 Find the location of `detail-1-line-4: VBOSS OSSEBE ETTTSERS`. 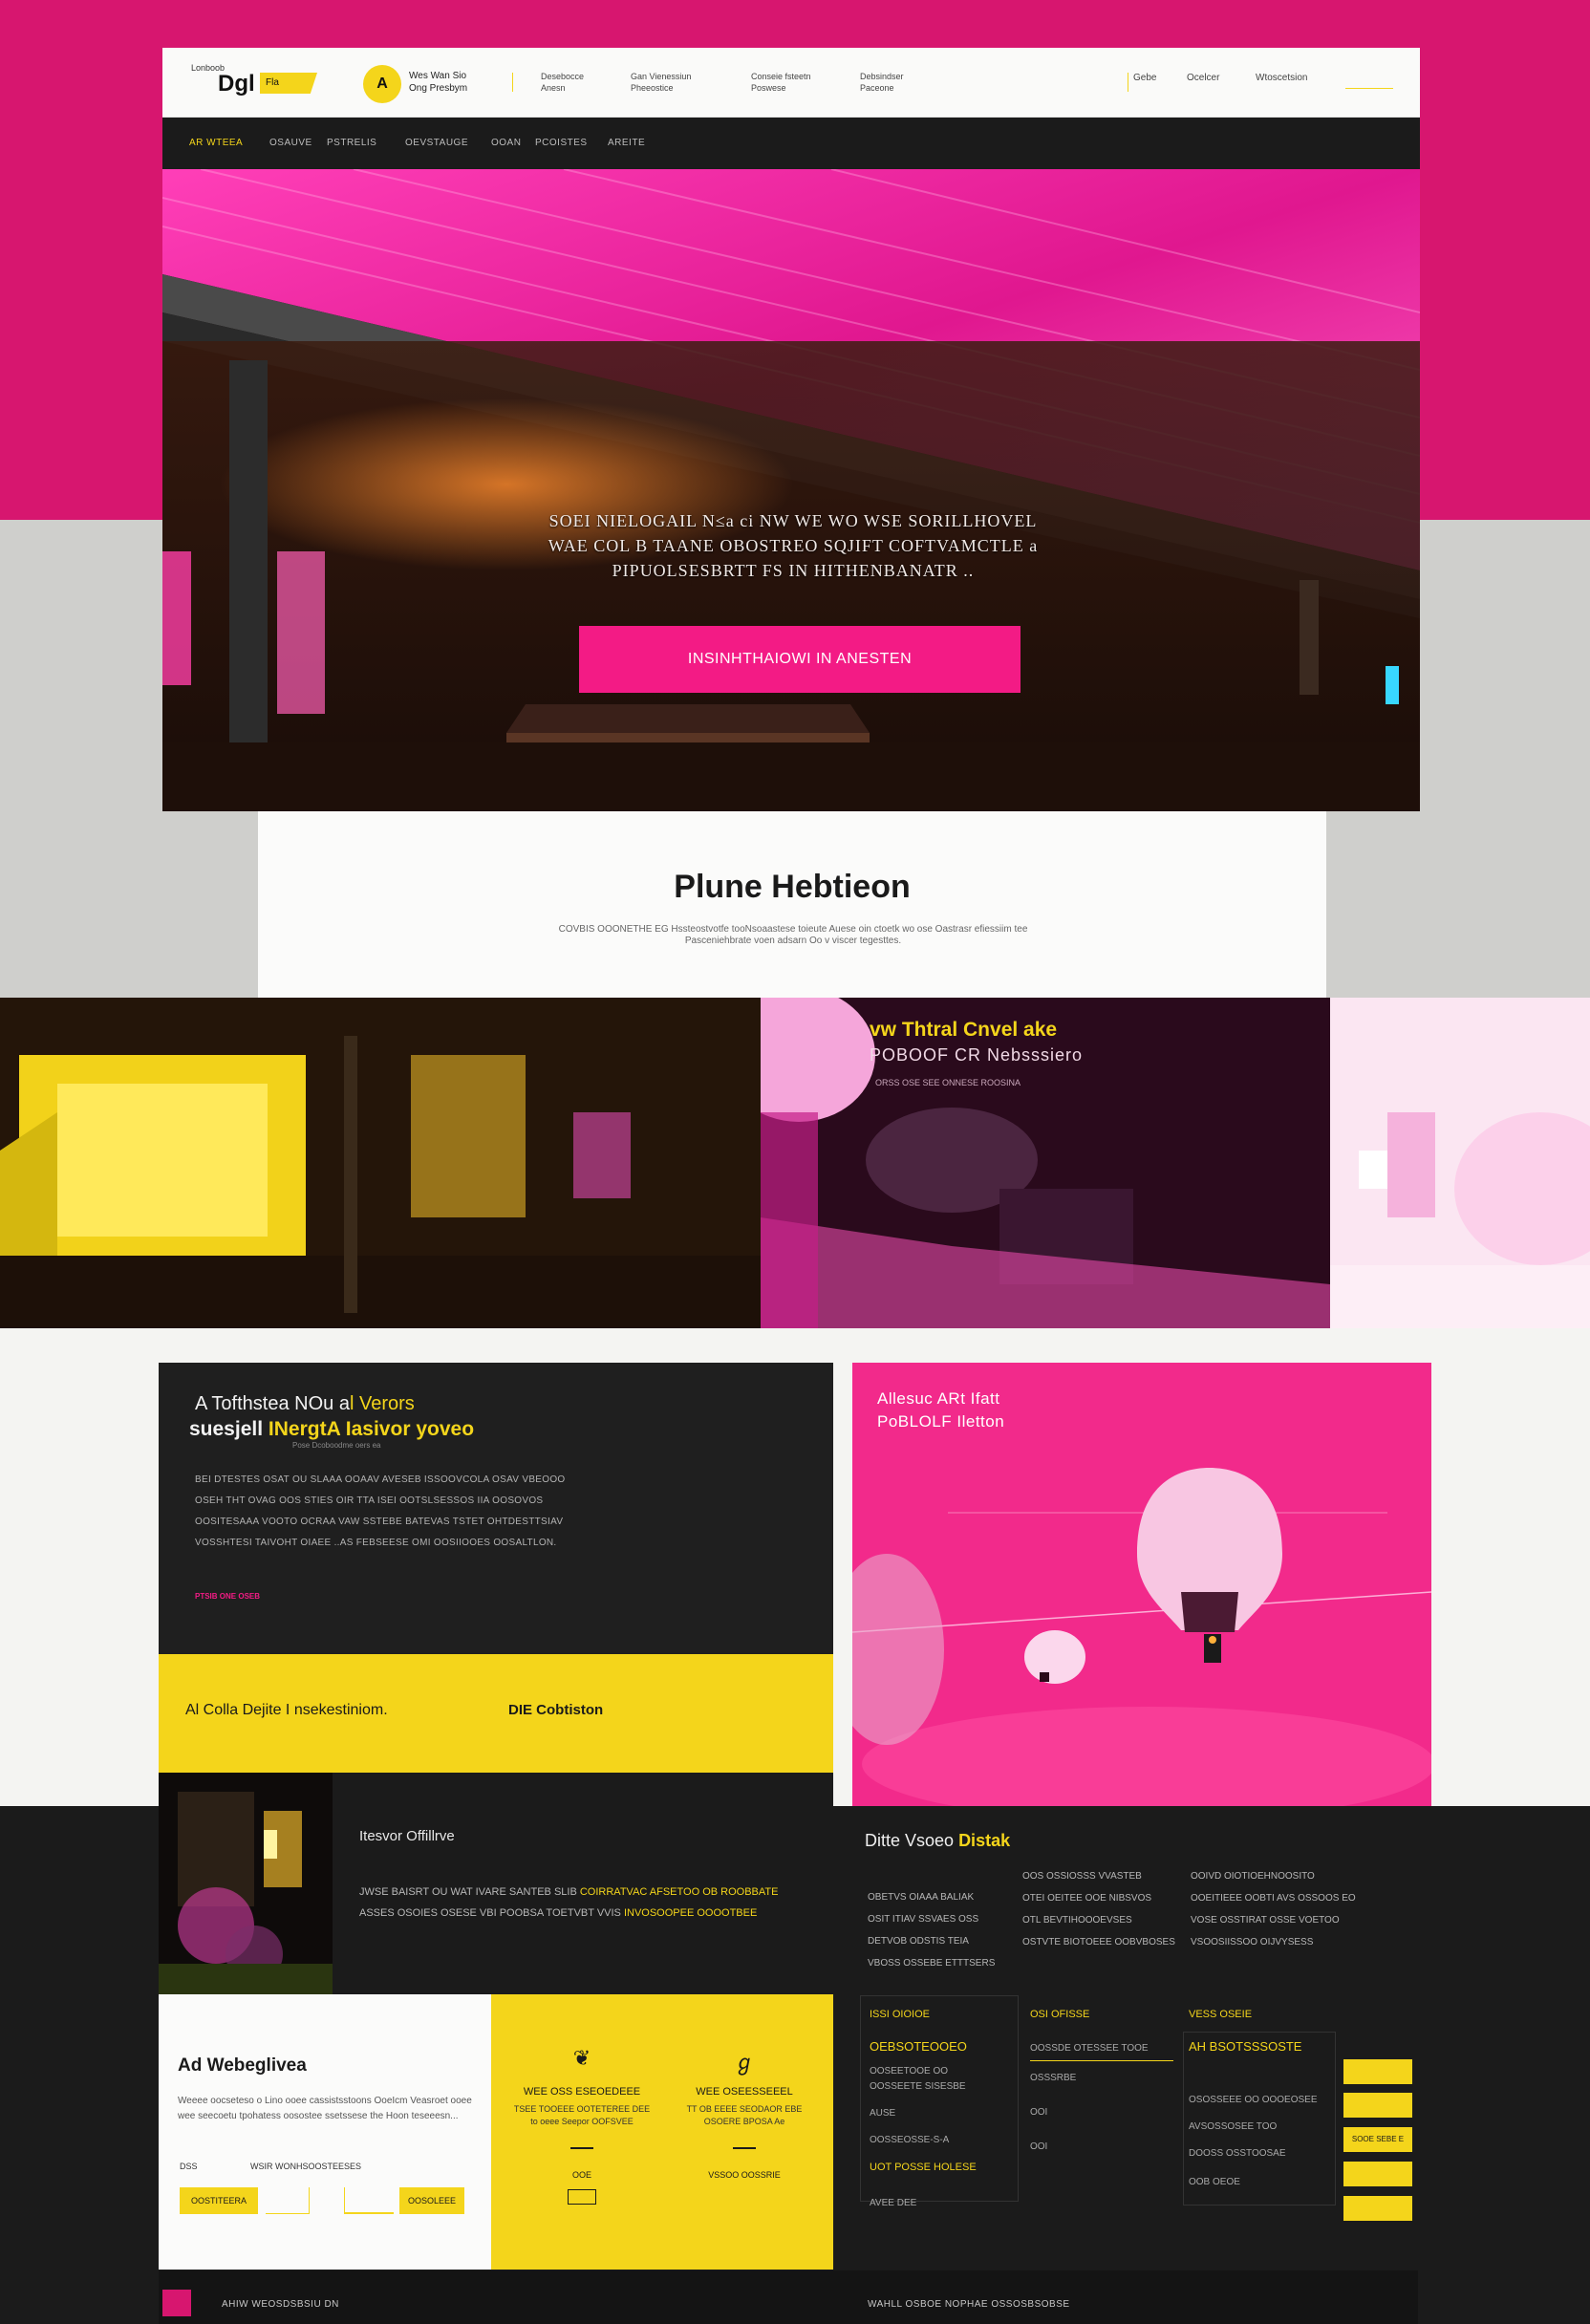

detail-1-line-4: VBOSS OSSEBE ETTTSERS is located at coordinates (932, 1964).